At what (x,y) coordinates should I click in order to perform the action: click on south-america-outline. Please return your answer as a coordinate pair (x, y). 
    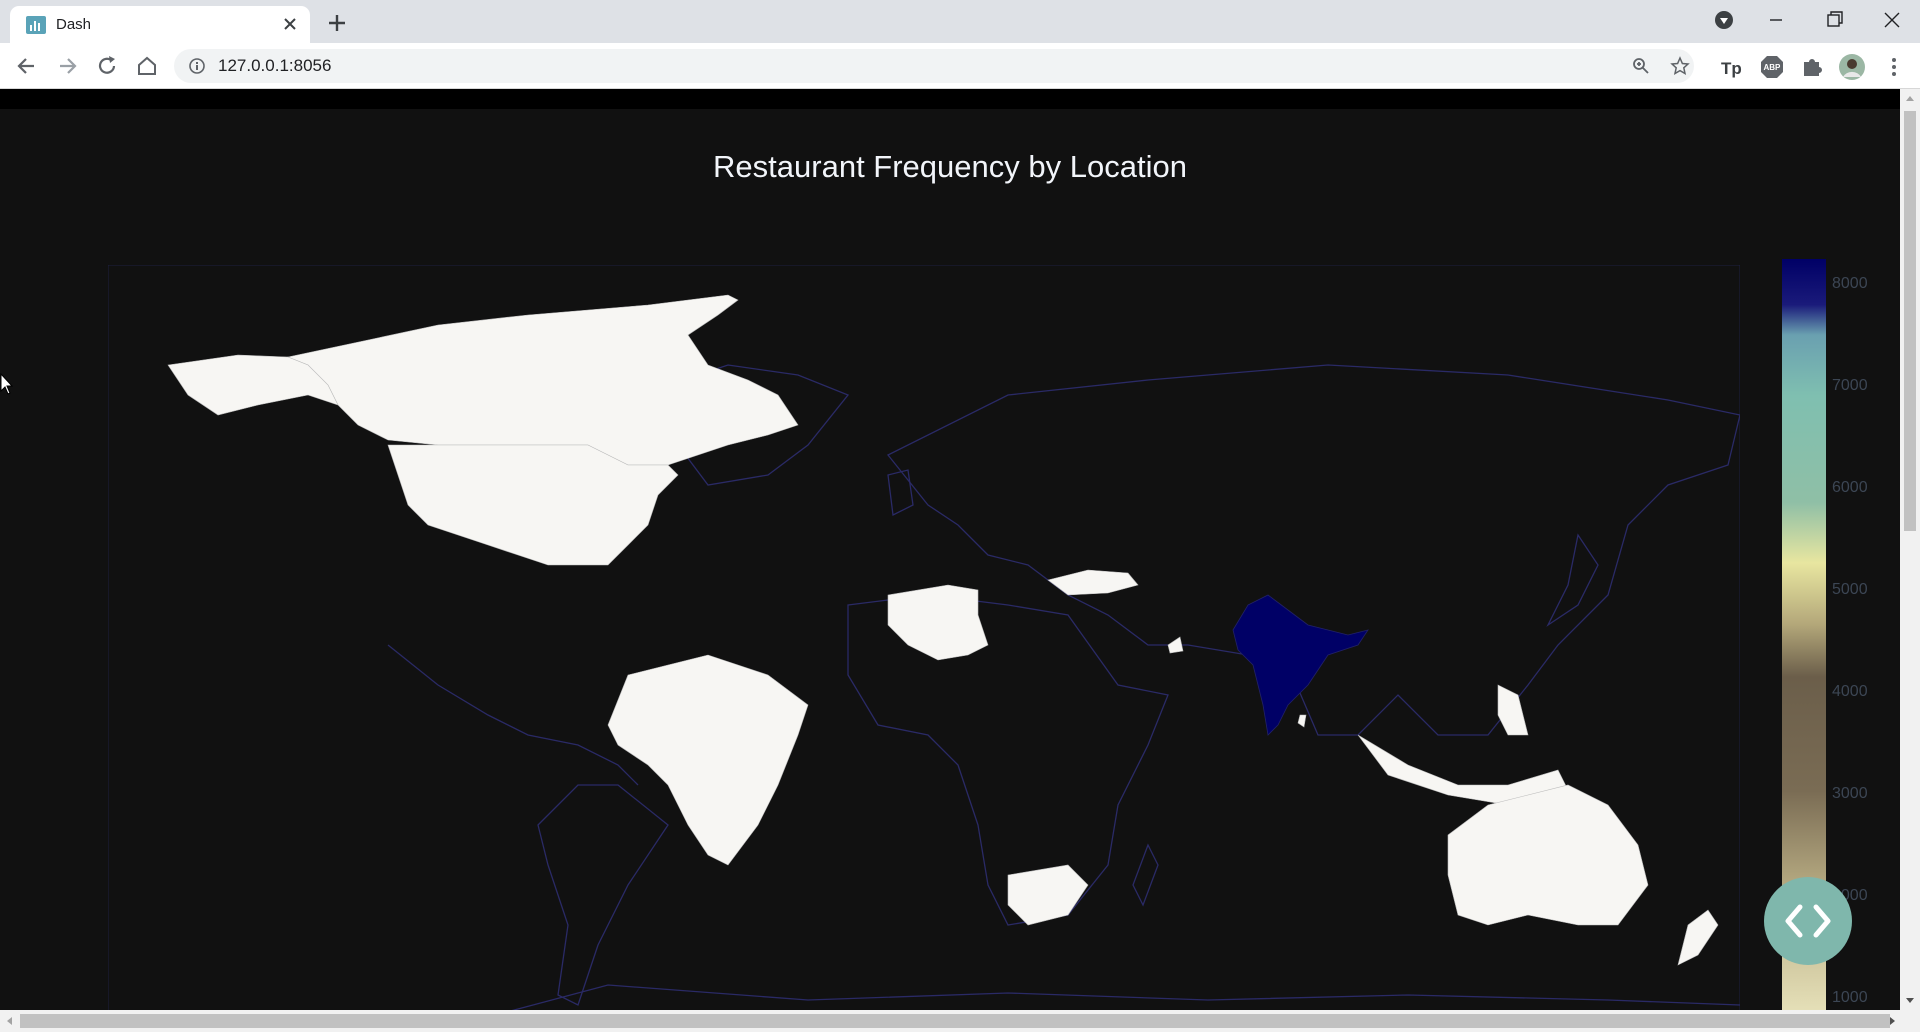
    Looking at the image, I should click on (603, 895).